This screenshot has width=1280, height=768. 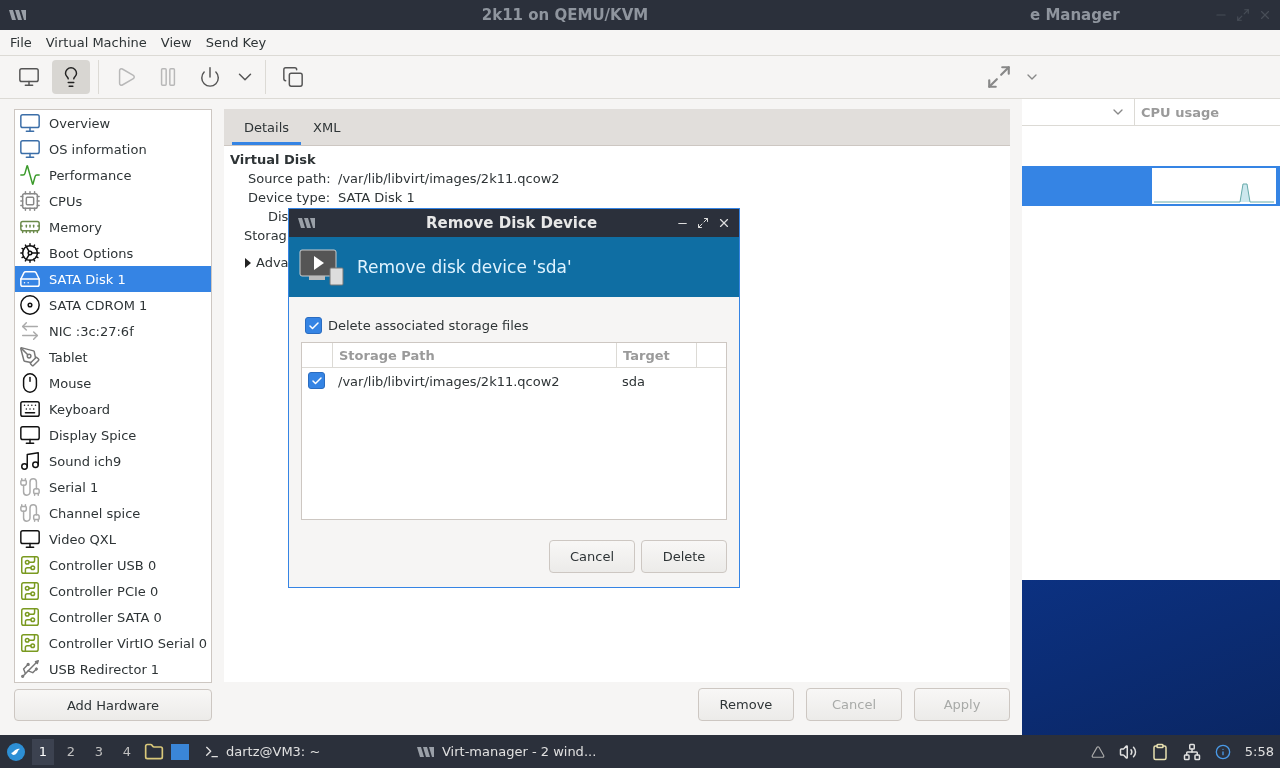 I want to click on table-cell-text: /var/lib/libvirt/images/2k11.qcow2, so click(x=449, y=381).